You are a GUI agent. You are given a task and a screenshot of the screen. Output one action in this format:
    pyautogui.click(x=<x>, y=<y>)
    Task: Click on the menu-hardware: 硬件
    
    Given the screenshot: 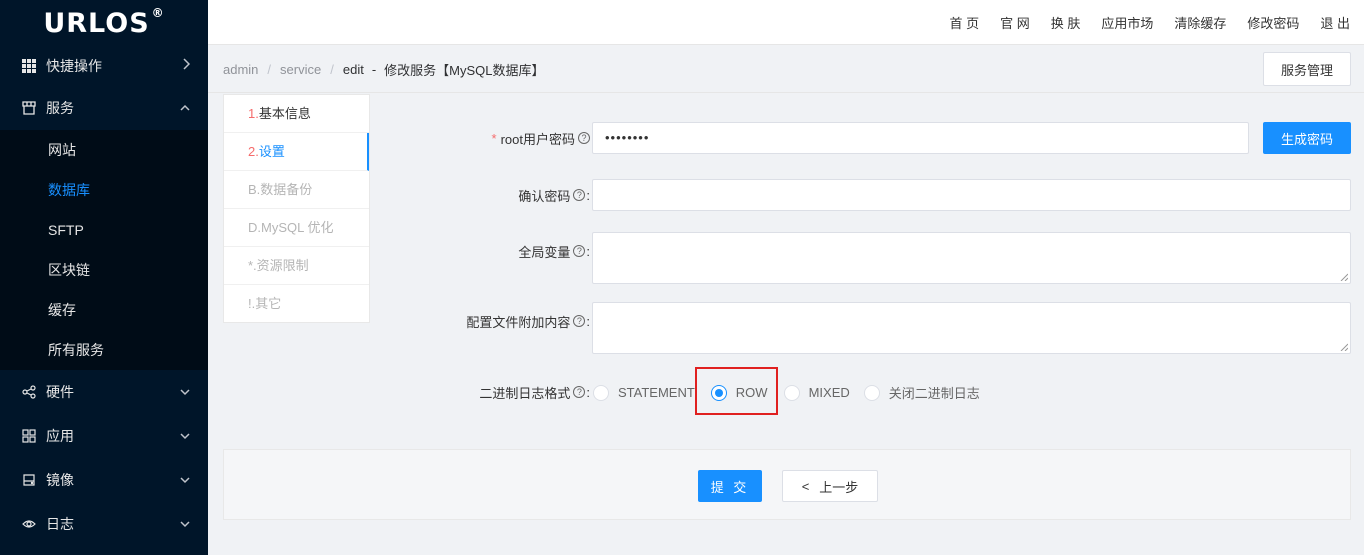 What is the action you would take?
    pyautogui.click(x=104, y=392)
    